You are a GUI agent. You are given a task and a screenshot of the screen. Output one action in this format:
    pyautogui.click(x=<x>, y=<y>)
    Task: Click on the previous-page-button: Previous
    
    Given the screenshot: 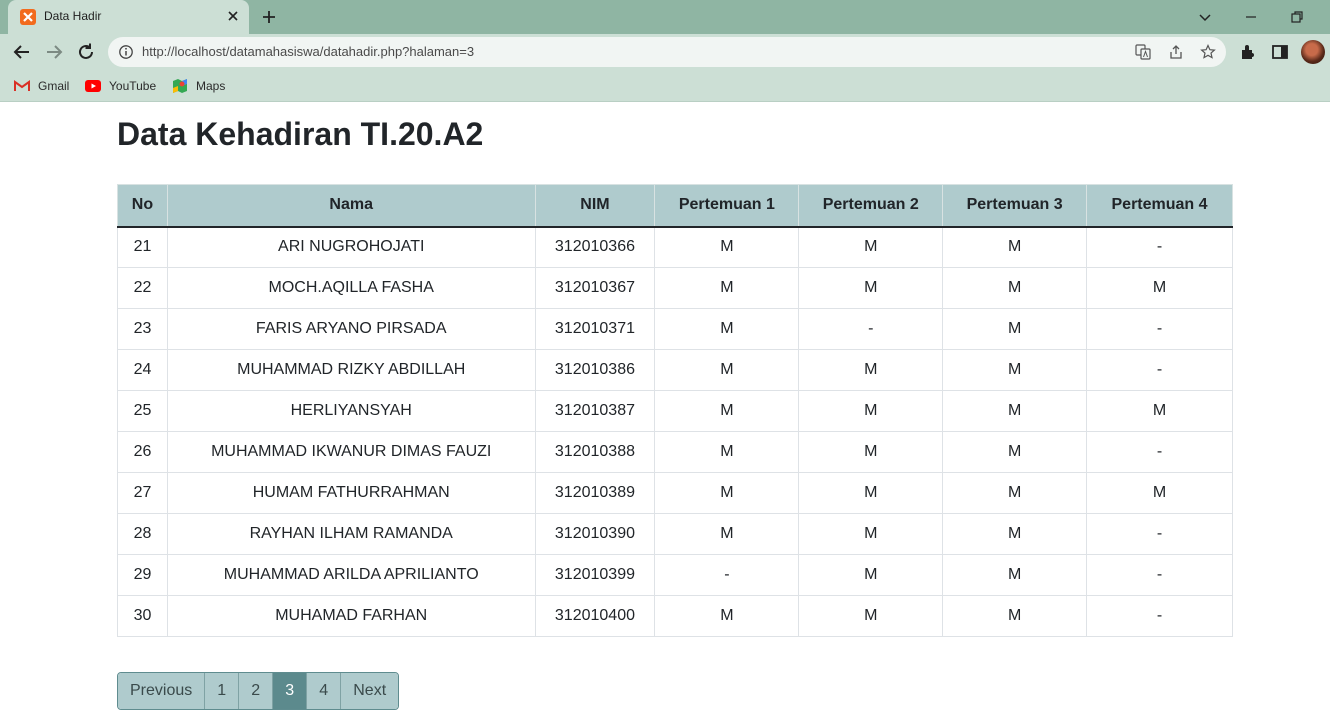 What is the action you would take?
    pyautogui.click(x=162, y=691)
    